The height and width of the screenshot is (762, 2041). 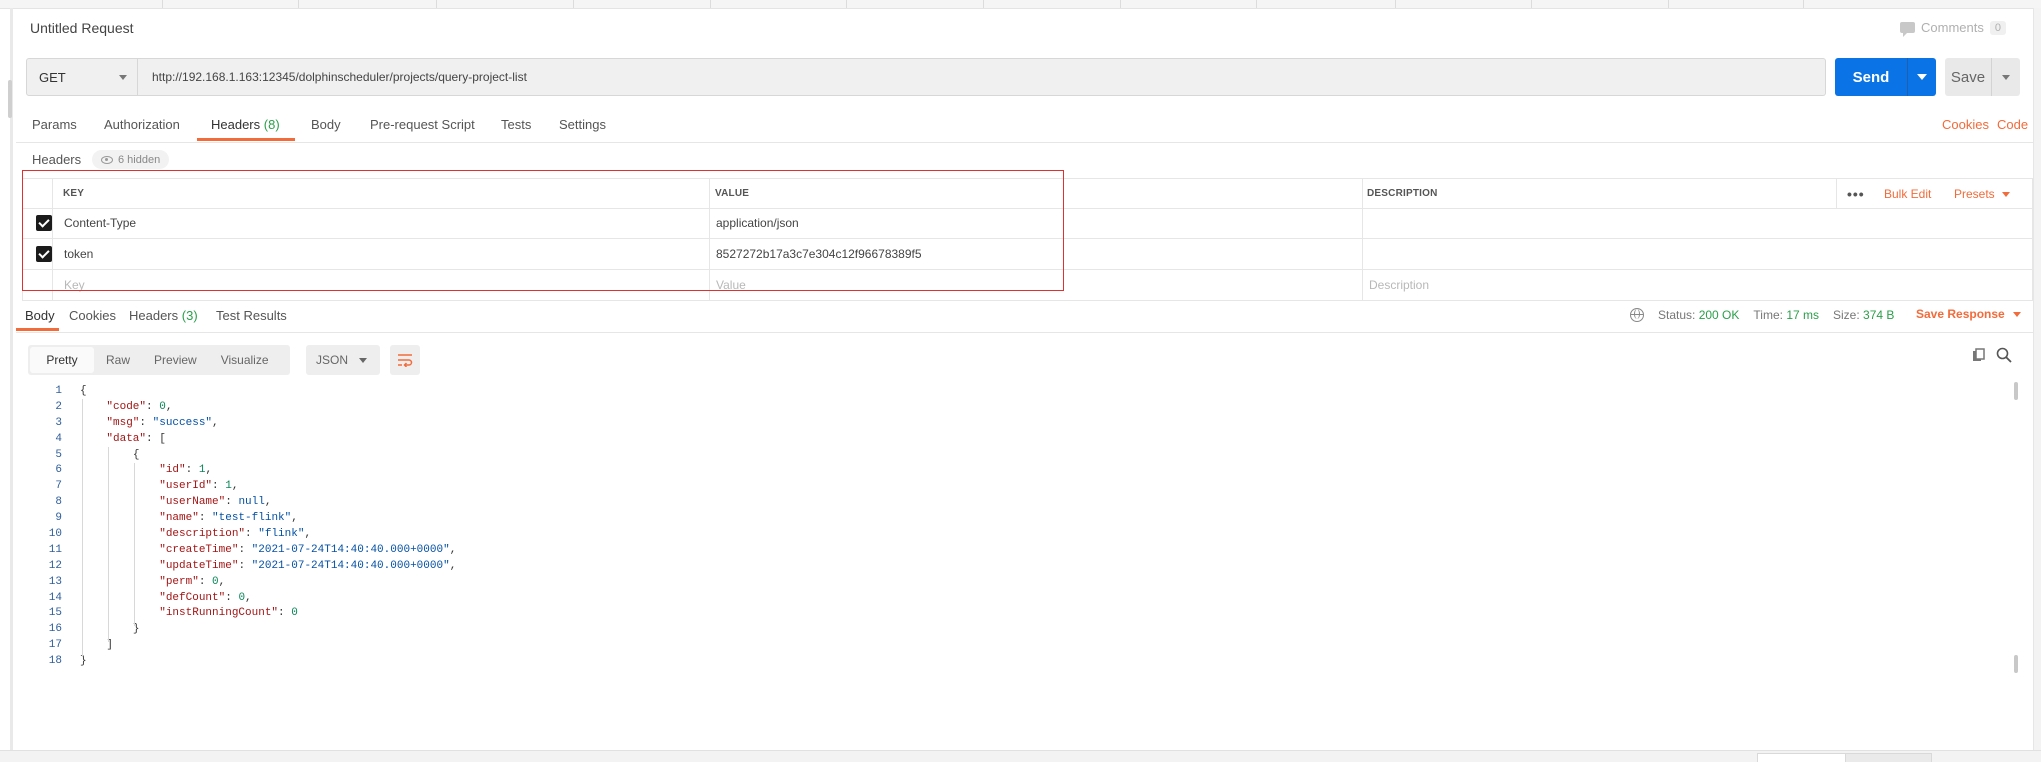 I want to click on new-description-input: Description, so click(x=1399, y=284).